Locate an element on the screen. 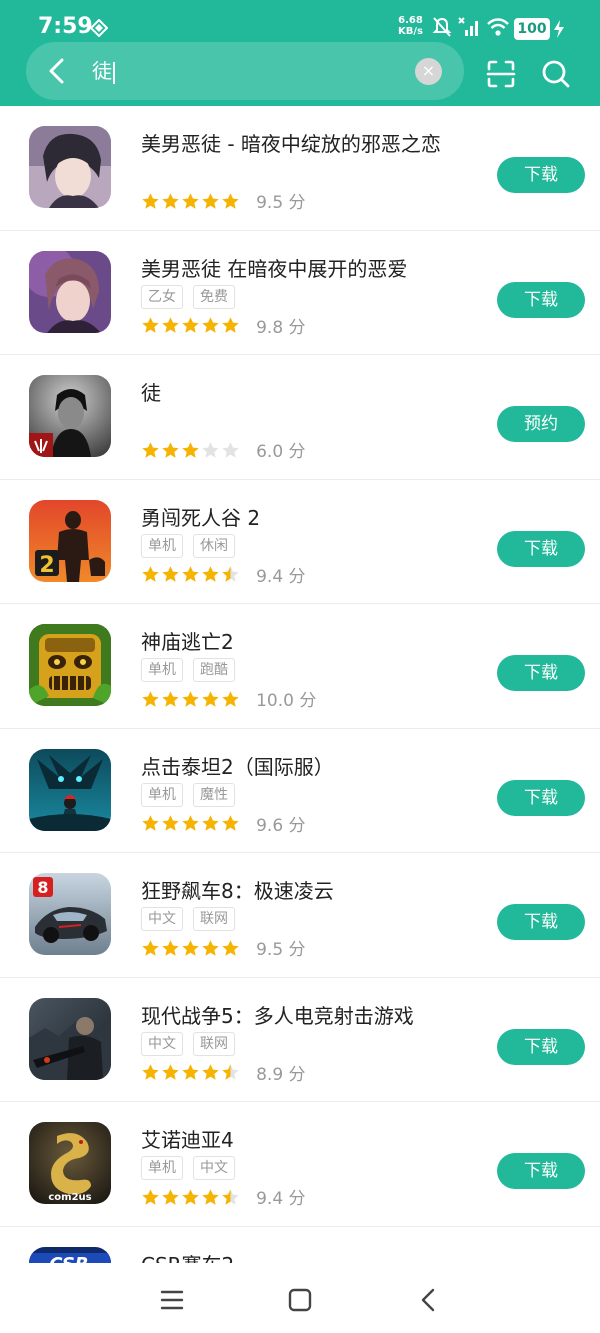 The height and width of the screenshot is (1333, 600). tag-list: 乙女 免费 is located at coordinates (193, 296).